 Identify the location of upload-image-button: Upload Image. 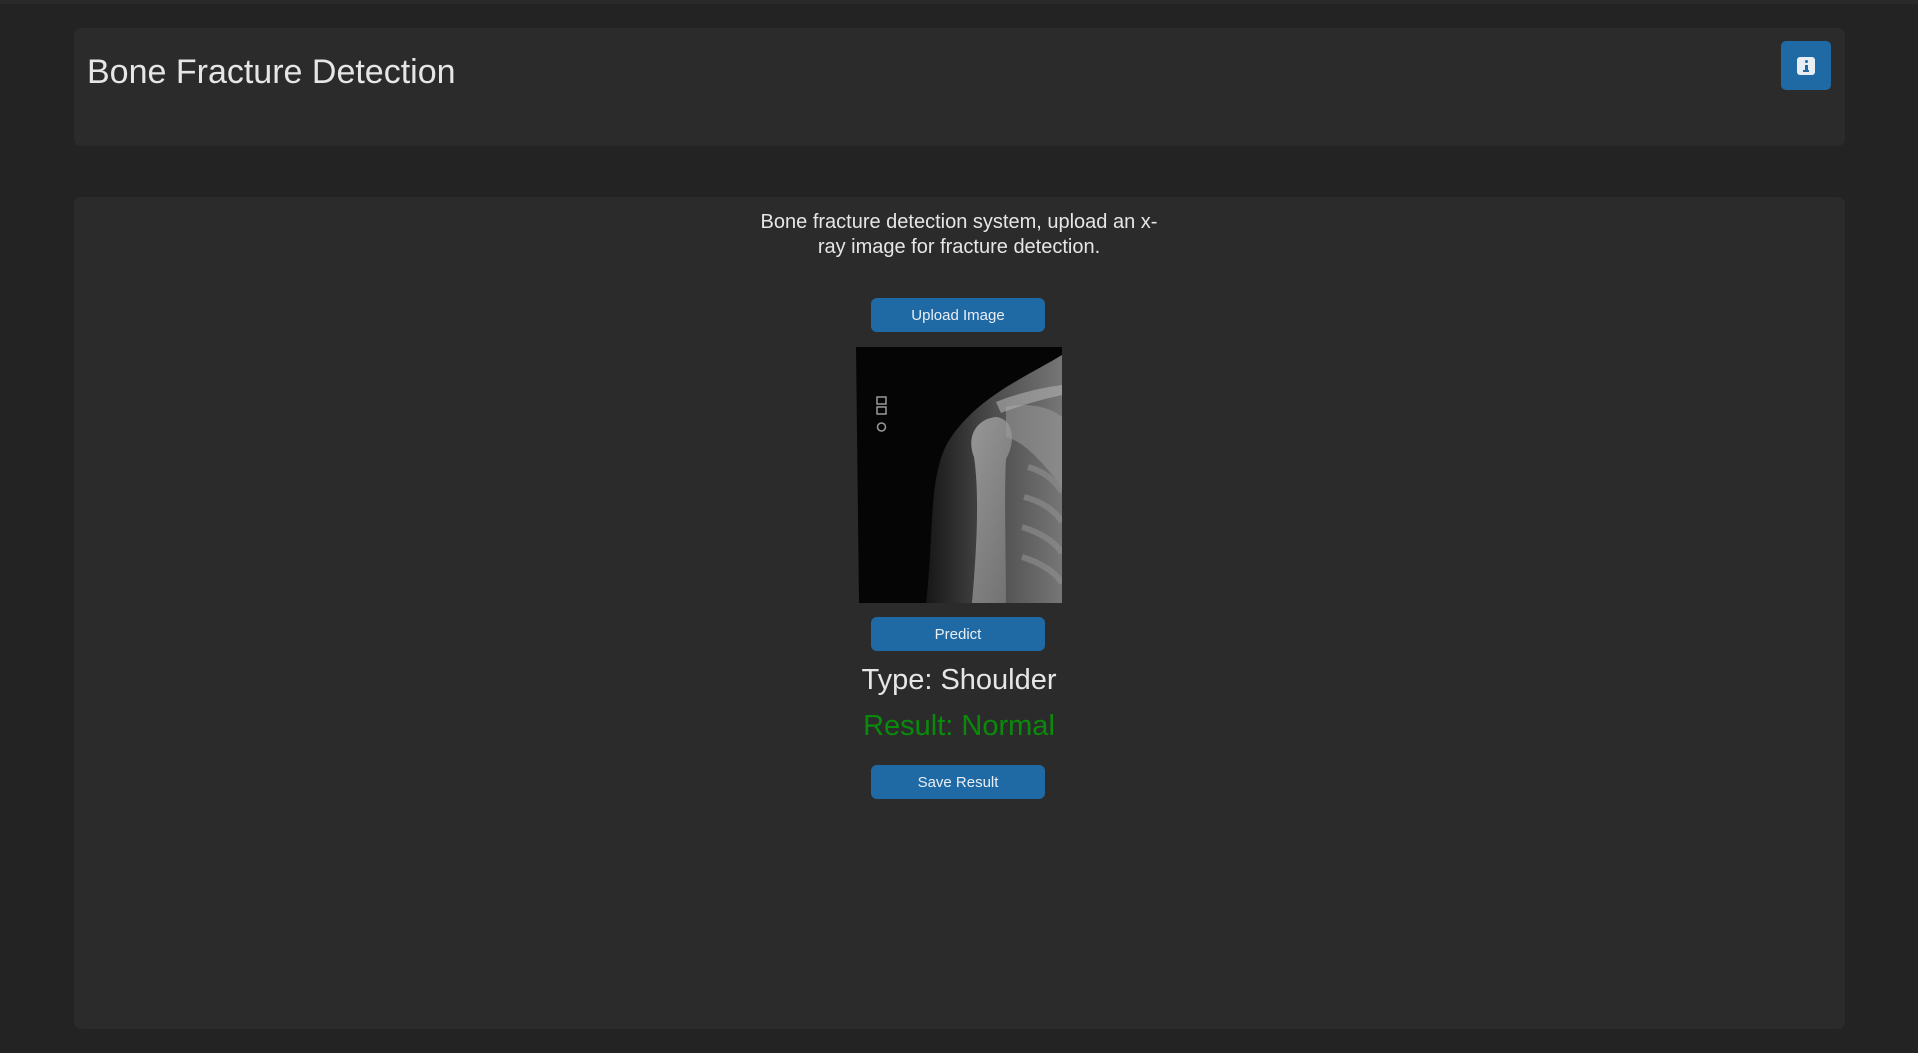
(958, 315).